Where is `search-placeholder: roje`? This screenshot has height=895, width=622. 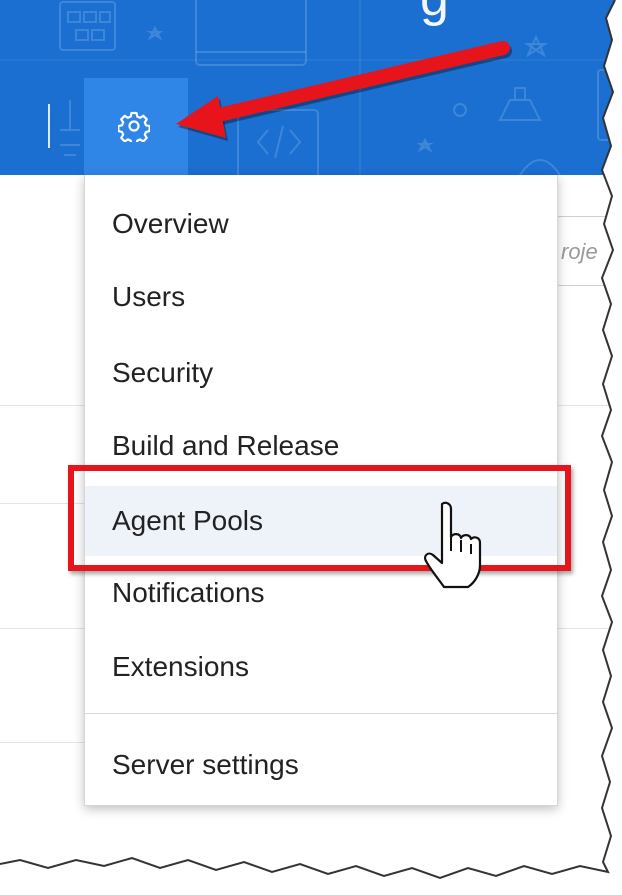 search-placeholder: roje is located at coordinates (579, 251).